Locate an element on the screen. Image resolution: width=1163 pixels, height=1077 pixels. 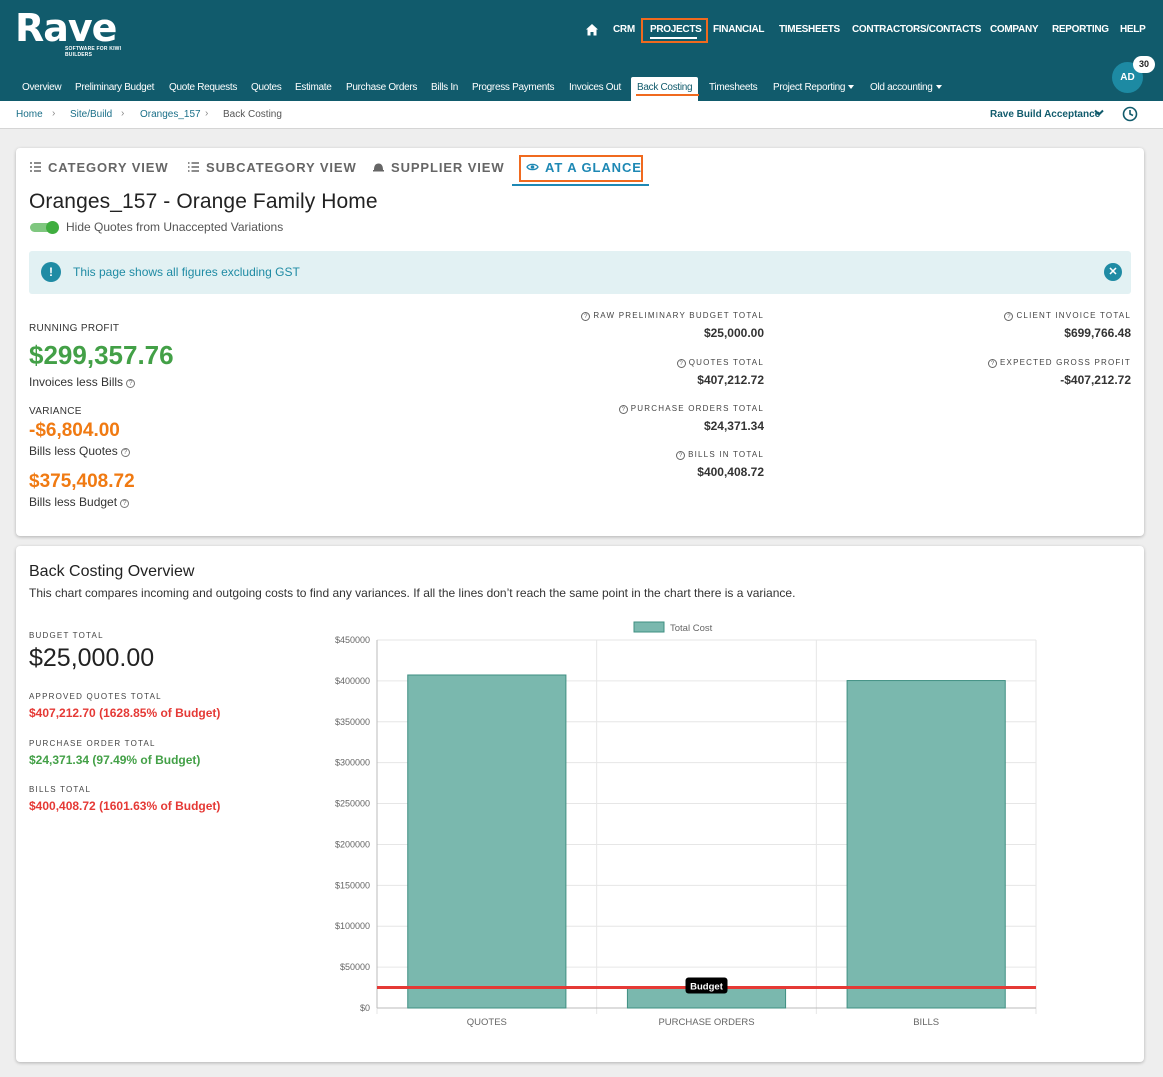
subnav-project-reporting: Project Reporting is located at coordinates (814, 89).